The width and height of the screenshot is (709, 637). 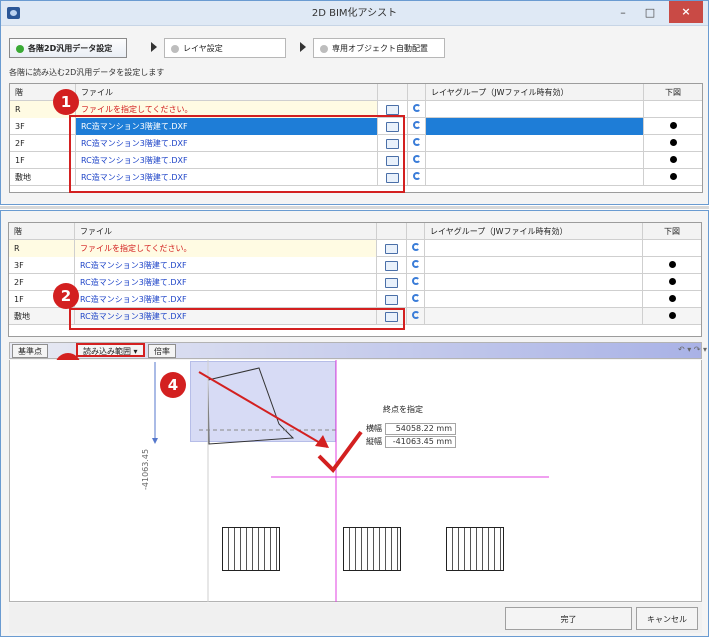 I want to click on cancel-button: キャンセル, so click(x=667, y=618).